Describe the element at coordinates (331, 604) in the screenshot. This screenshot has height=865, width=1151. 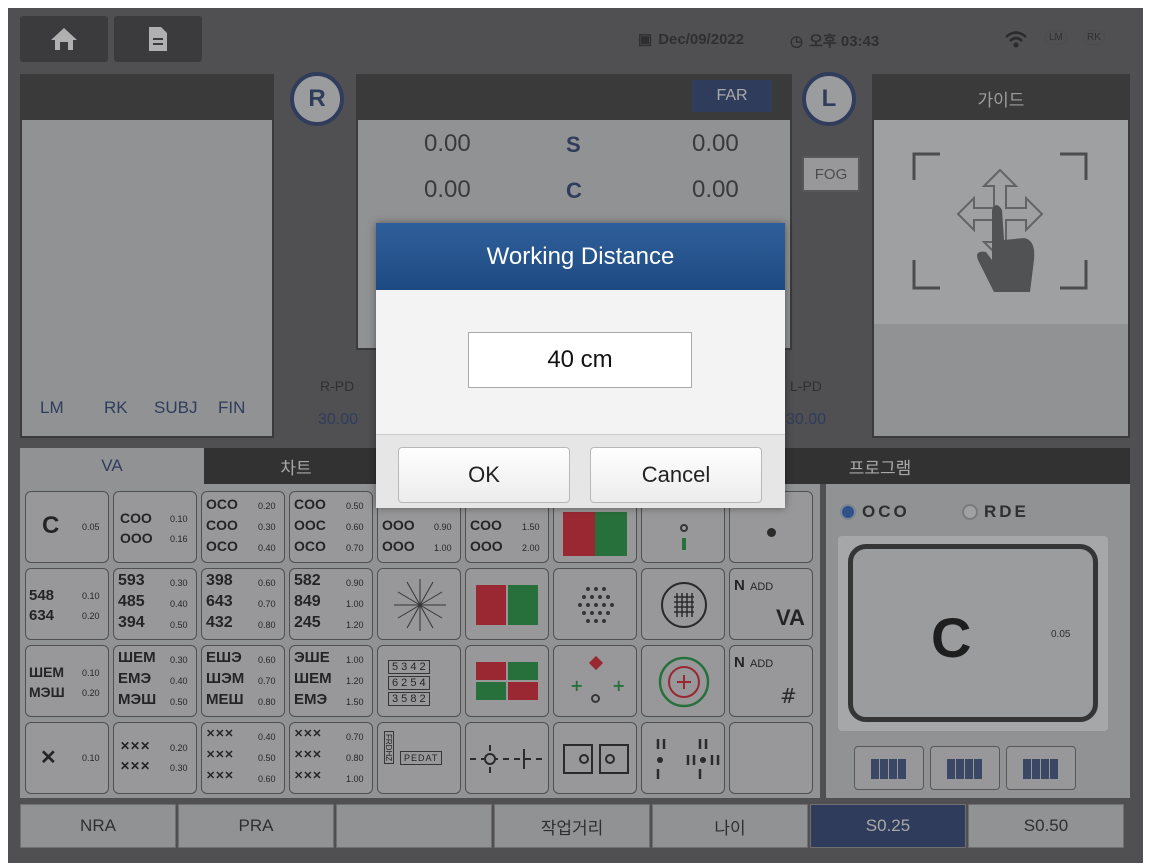
I see `chart-num-090: 582 0.90 849 1.00 245 1.20` at that location.